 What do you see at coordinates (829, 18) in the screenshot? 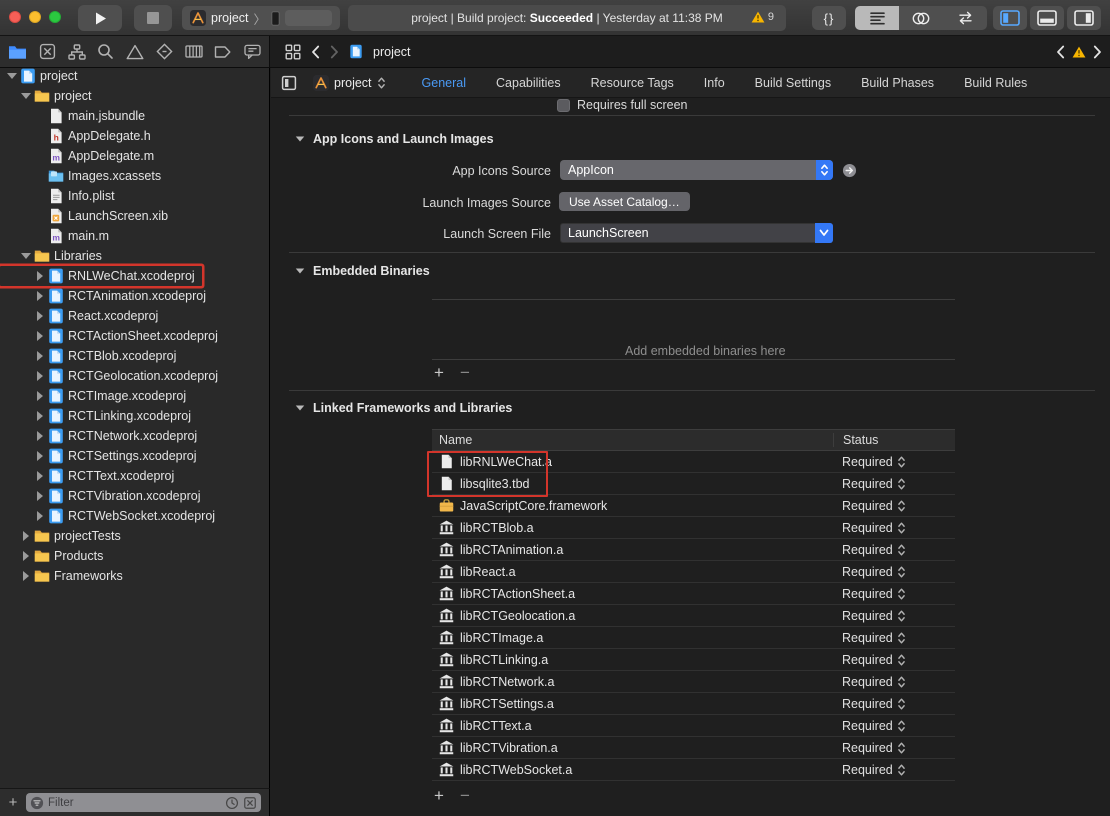
I see `code-snippets-button: {}` at bounding box center [829, 18].